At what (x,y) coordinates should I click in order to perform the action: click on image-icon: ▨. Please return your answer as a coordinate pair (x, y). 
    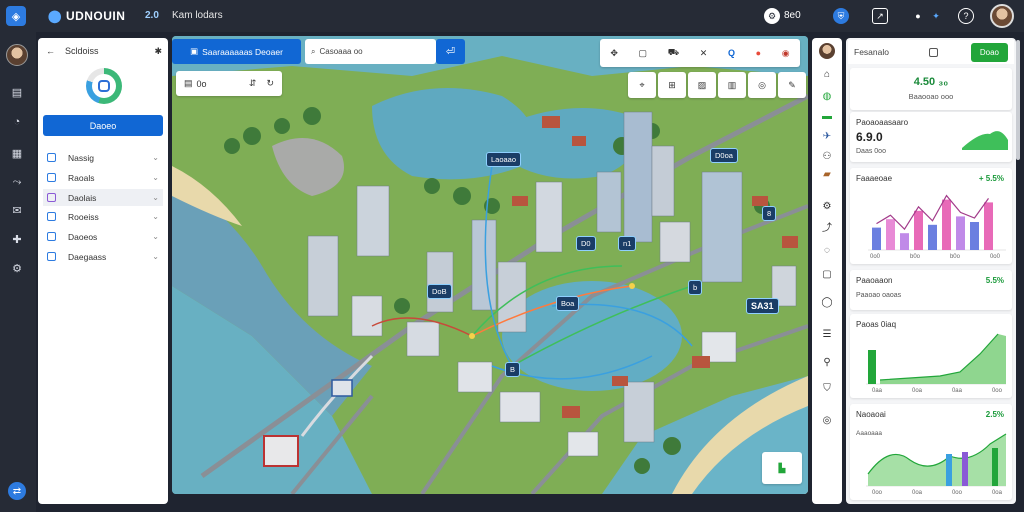
    Looking at the image, I should click on (702, 84).